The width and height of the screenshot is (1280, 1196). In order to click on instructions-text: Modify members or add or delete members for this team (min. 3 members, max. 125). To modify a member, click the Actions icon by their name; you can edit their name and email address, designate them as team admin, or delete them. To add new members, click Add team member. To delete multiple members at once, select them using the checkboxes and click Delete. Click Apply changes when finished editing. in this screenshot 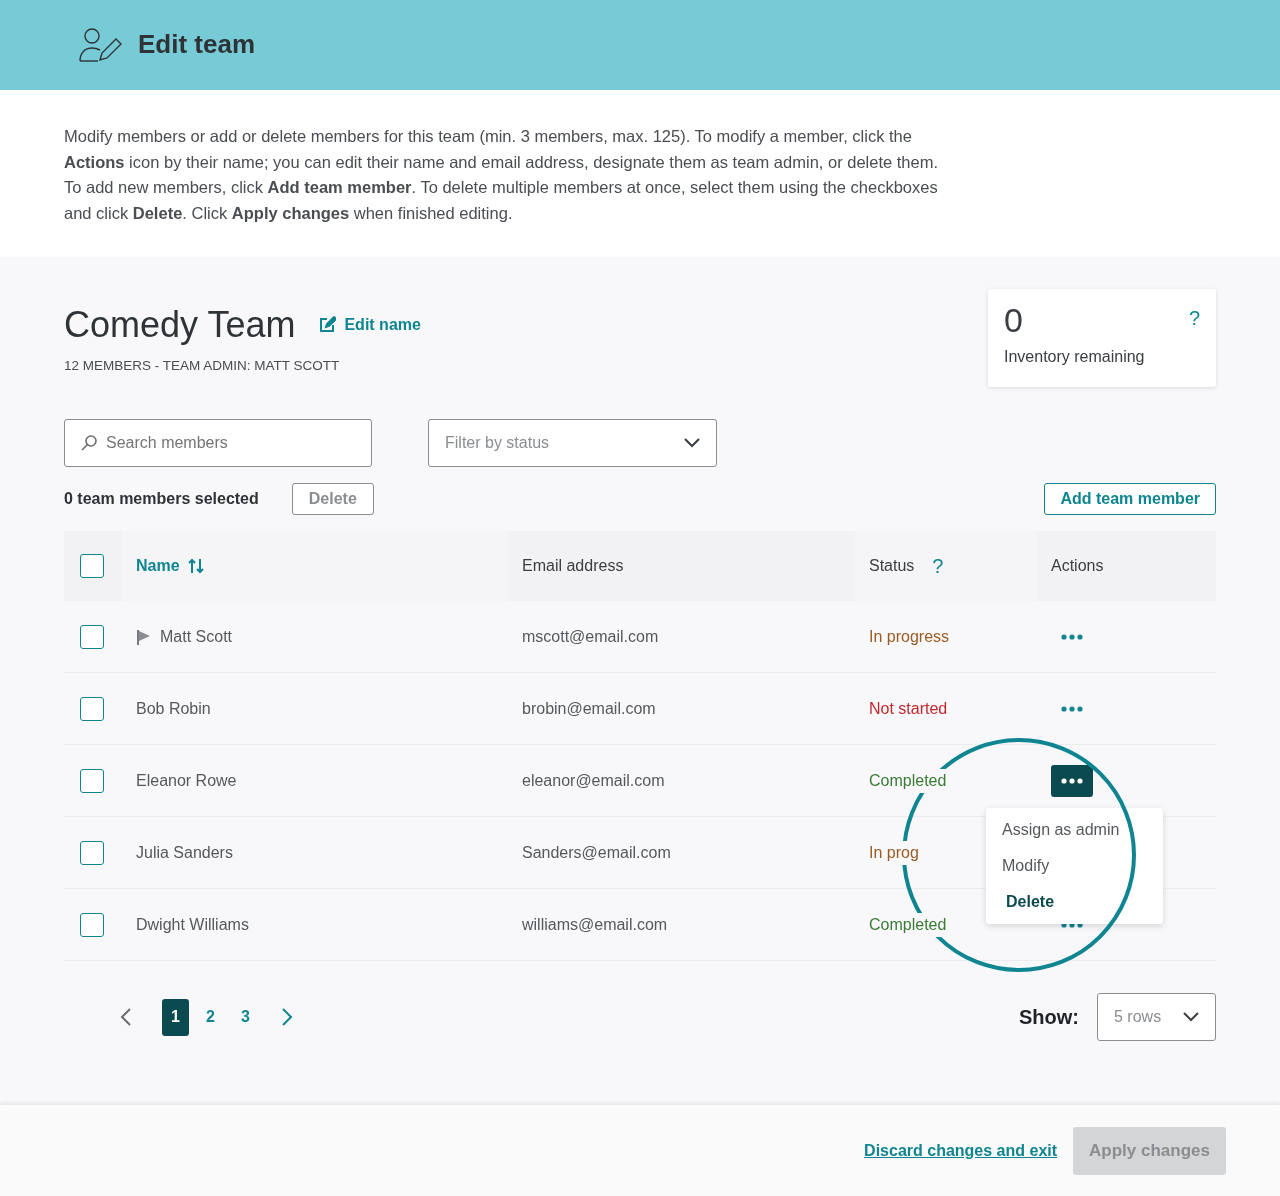, I will do `click(502, 175)`.